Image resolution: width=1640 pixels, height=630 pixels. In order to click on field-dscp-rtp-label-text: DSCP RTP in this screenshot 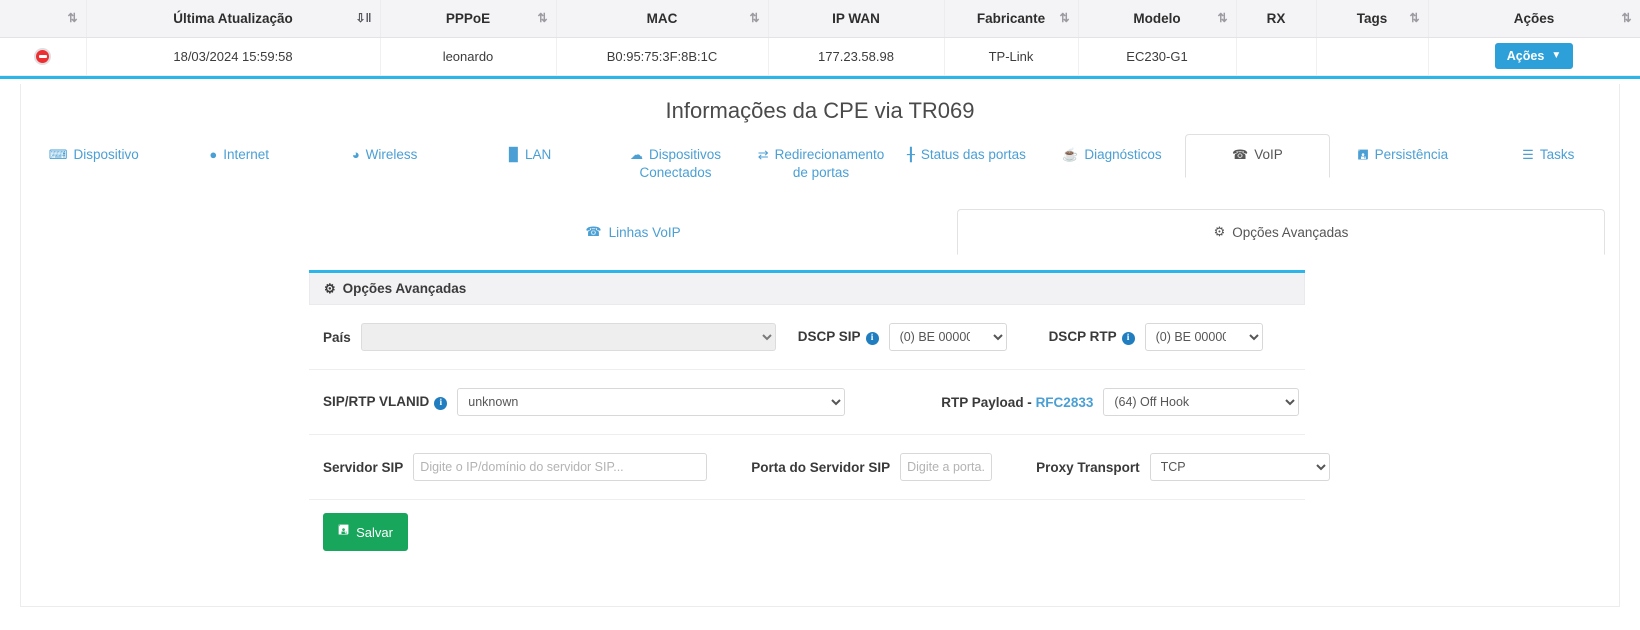, I will do `click(1082, 336)`.